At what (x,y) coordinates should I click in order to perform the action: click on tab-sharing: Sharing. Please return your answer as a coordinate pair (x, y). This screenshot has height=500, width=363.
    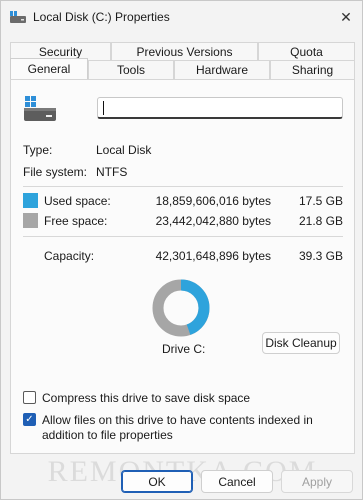
    Looking at the image, I should click on (312, 69).